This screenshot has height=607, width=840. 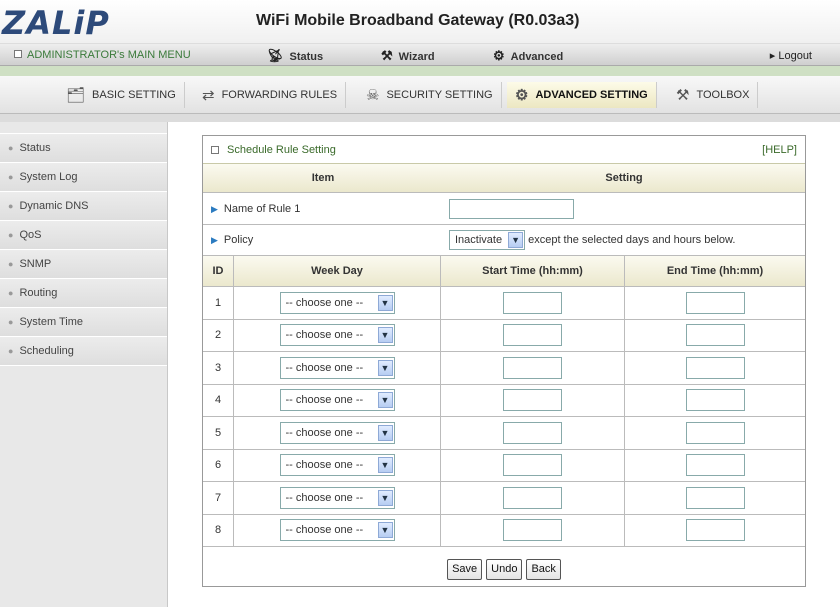 I want to click on sidebar-item-status: ● Status, so click(x=83, y=148).